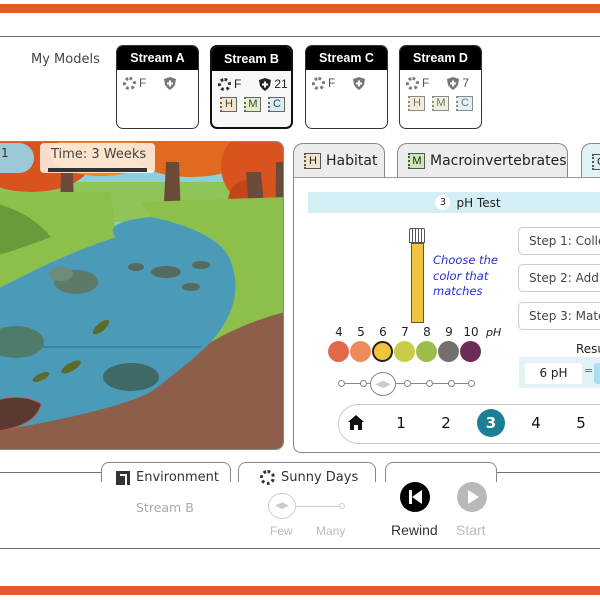 The width and height of the screenshot is (600, 600). I want to click on step-nav-5: 5, so click(581, 423).